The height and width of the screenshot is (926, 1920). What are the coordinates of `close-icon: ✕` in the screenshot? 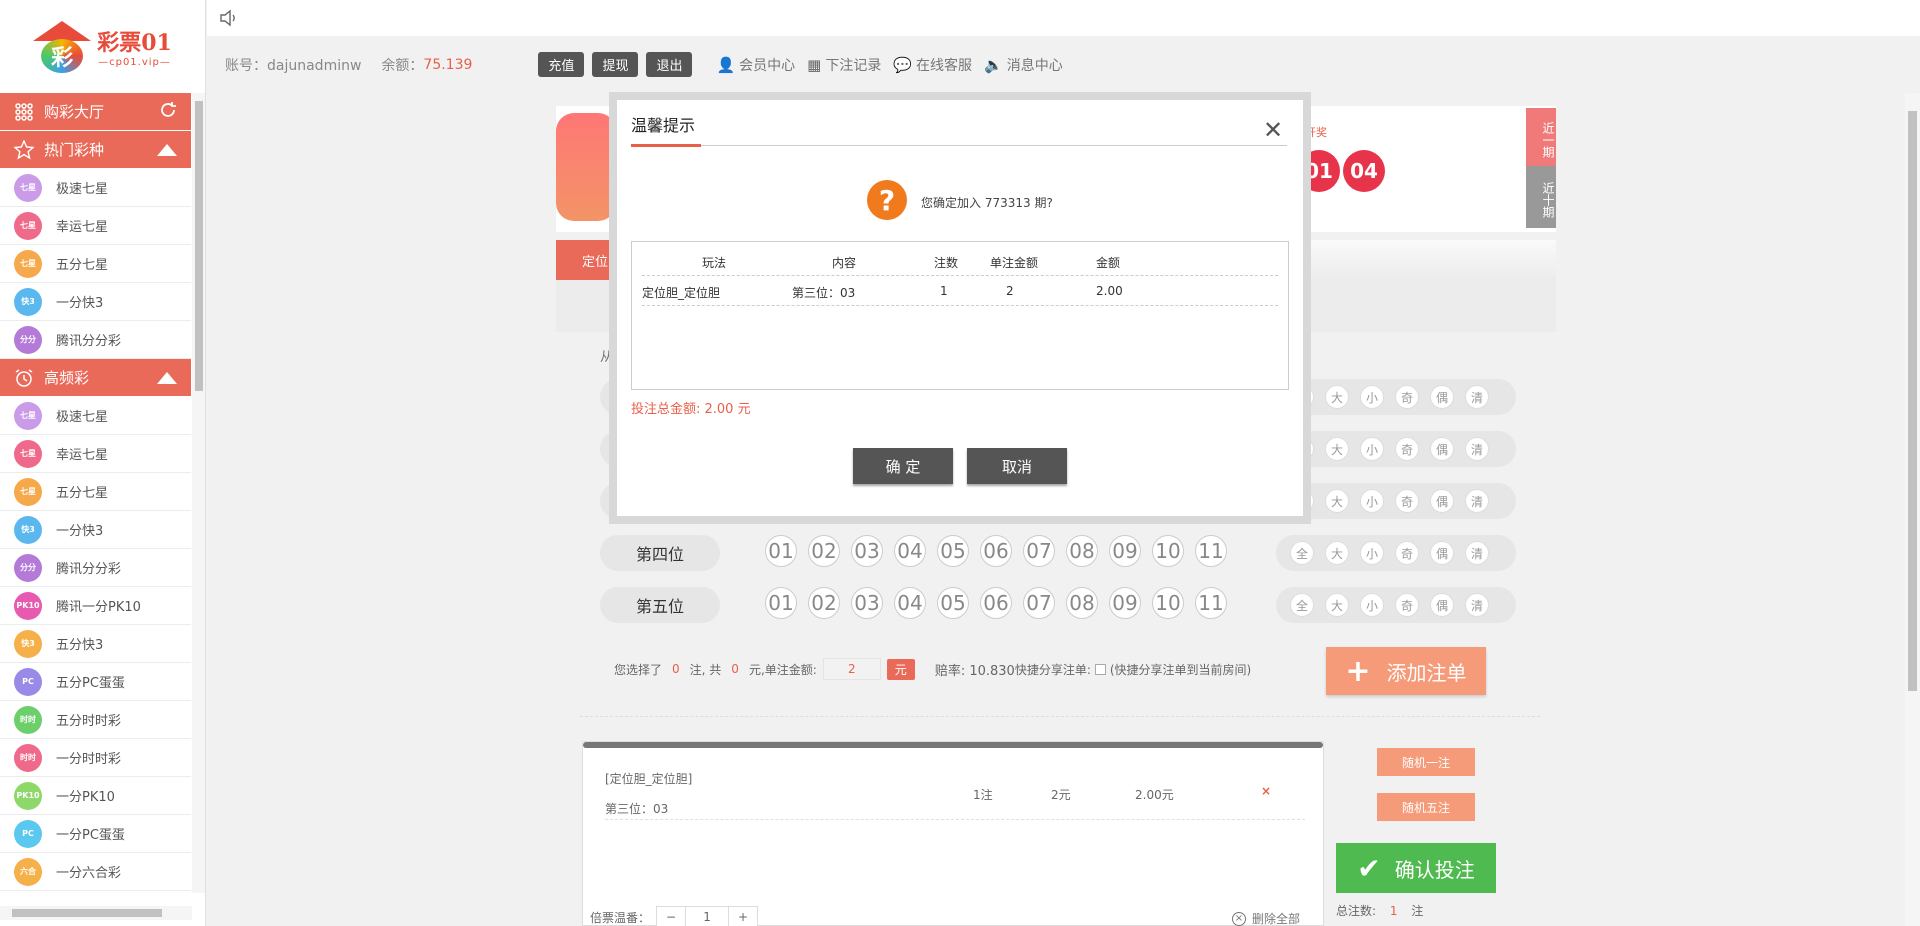 It's located at (1273, 130).